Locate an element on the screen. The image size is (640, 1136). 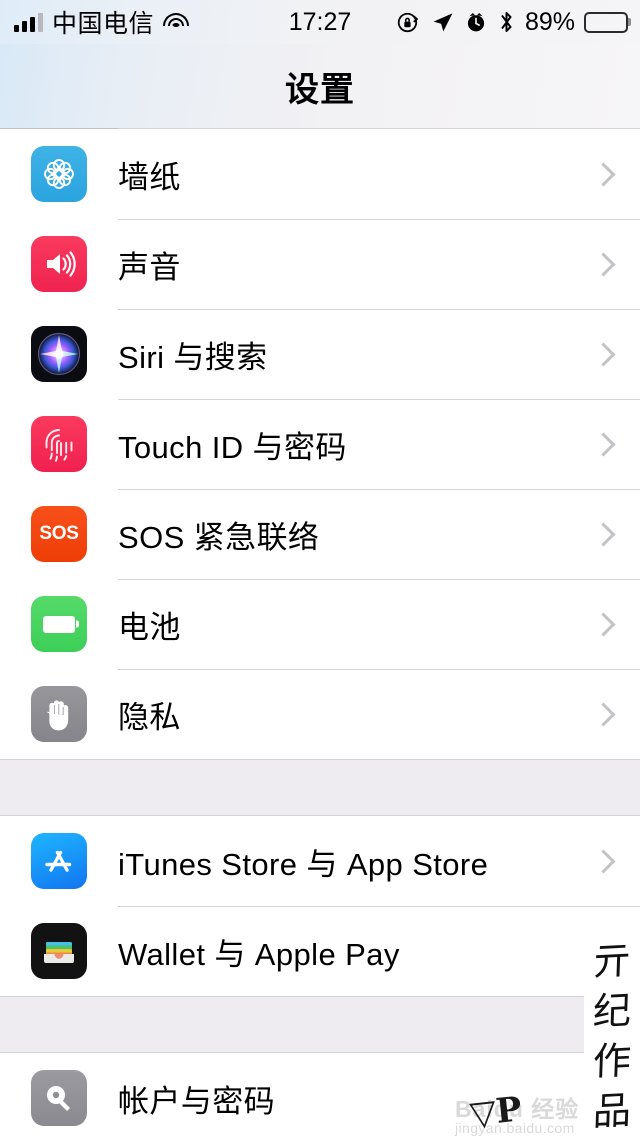
battery-icon is located at coordinates (59, 624).